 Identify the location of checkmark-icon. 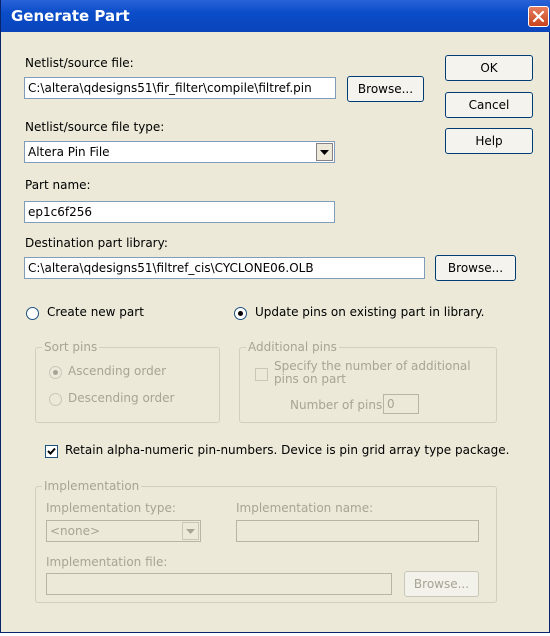
(51, 451).